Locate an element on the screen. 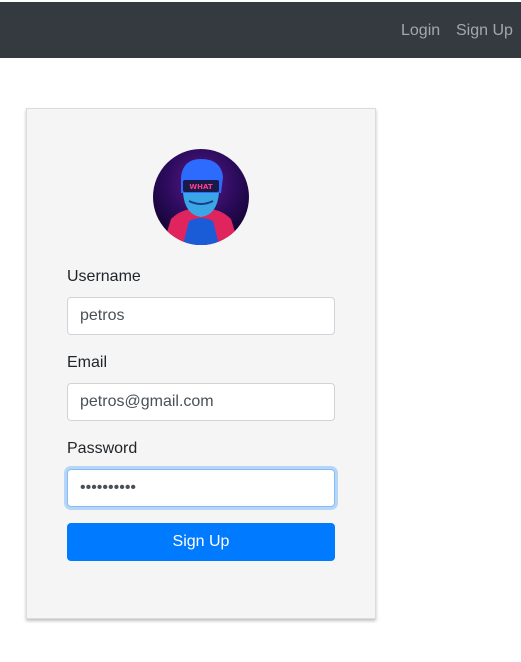 Image resolution: width=521 pixels, height=662 pixels. username-field is located at coordinates (201, 316).